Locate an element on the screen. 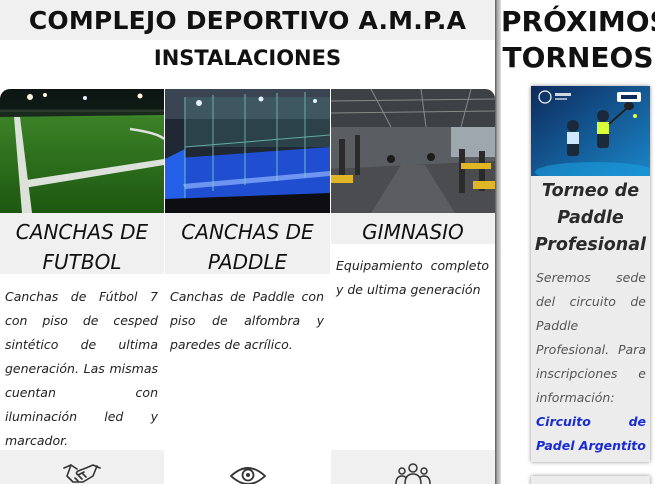 This screenshot has height=484, width=655. site-title: COMPLEJO DEPORTIVO A.M.P.A is located at coordinates (247, 20).